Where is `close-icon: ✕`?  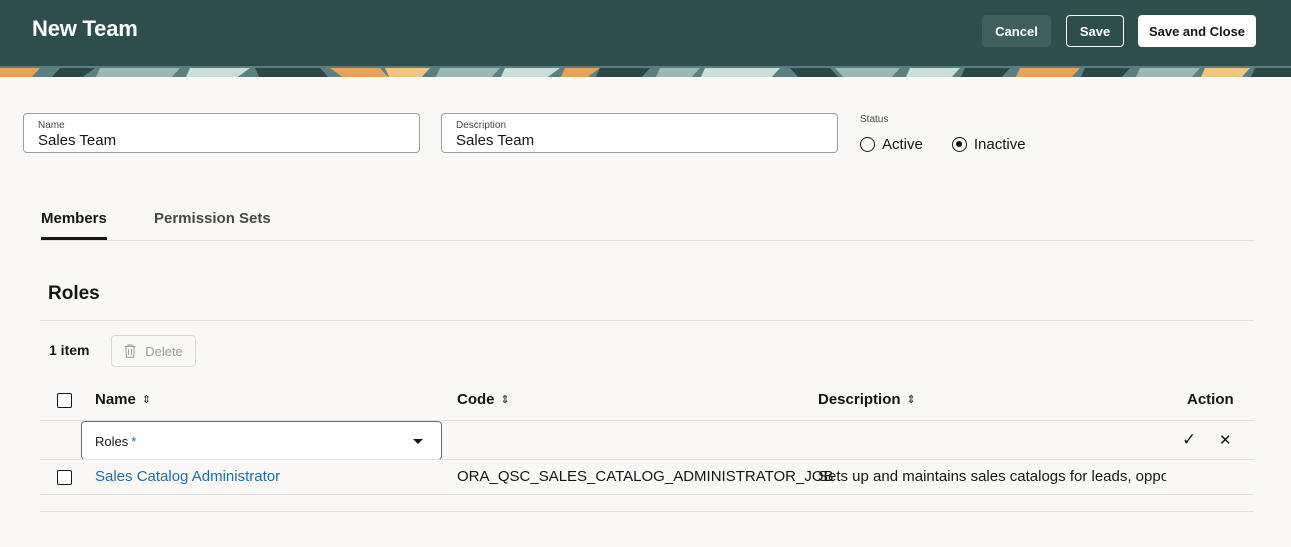 close-icon: ✕ is located at coordinates (1225, 440).